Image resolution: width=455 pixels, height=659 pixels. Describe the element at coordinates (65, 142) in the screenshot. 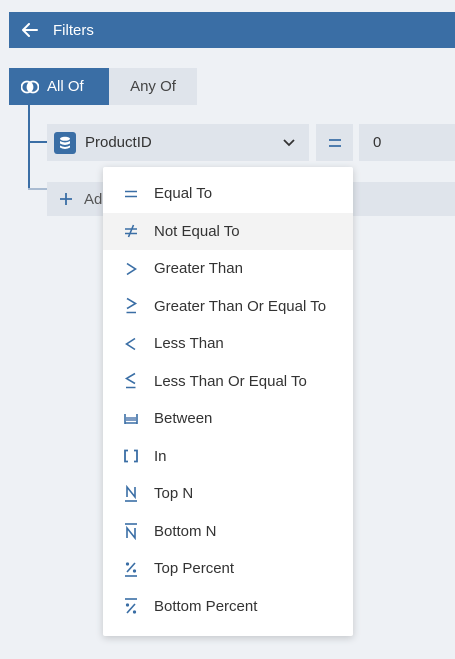

I see `database-icon` at that location.